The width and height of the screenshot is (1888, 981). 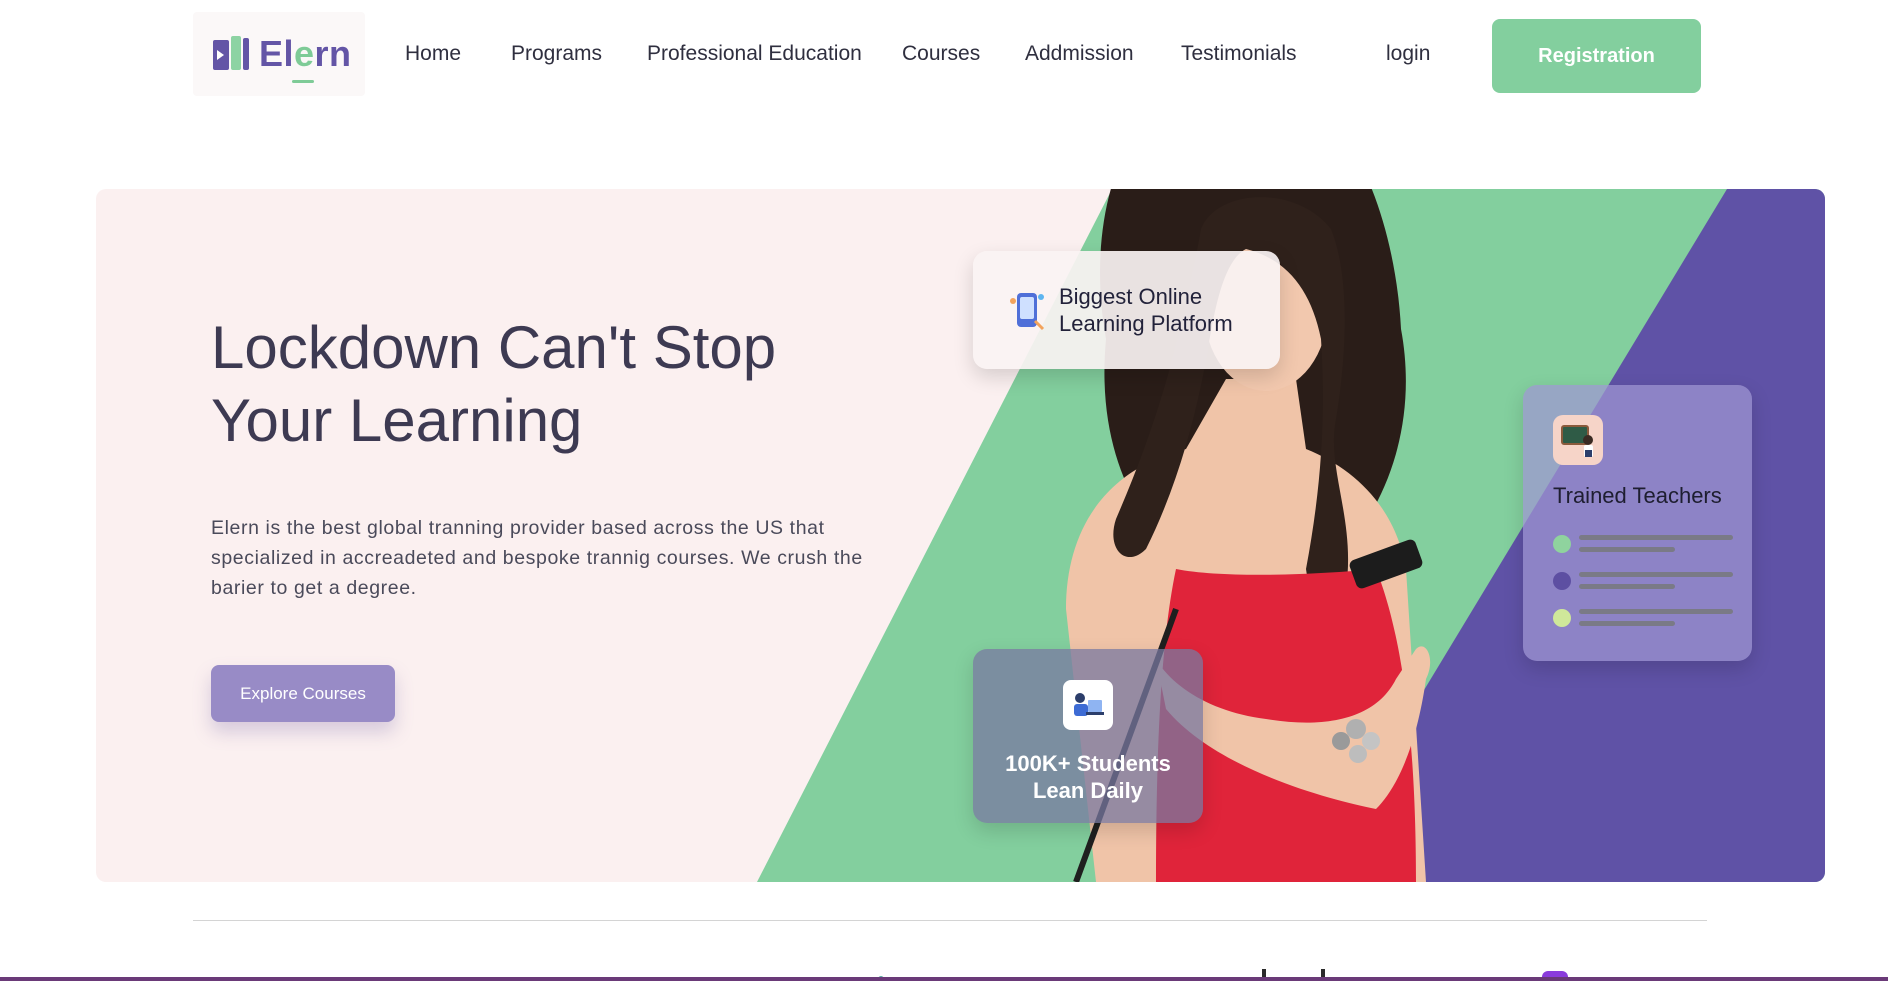 What do you see at coordinates (941, 54) in the screenshot?
I see `nav-courses: Courses` at bounding box center [941, 54].